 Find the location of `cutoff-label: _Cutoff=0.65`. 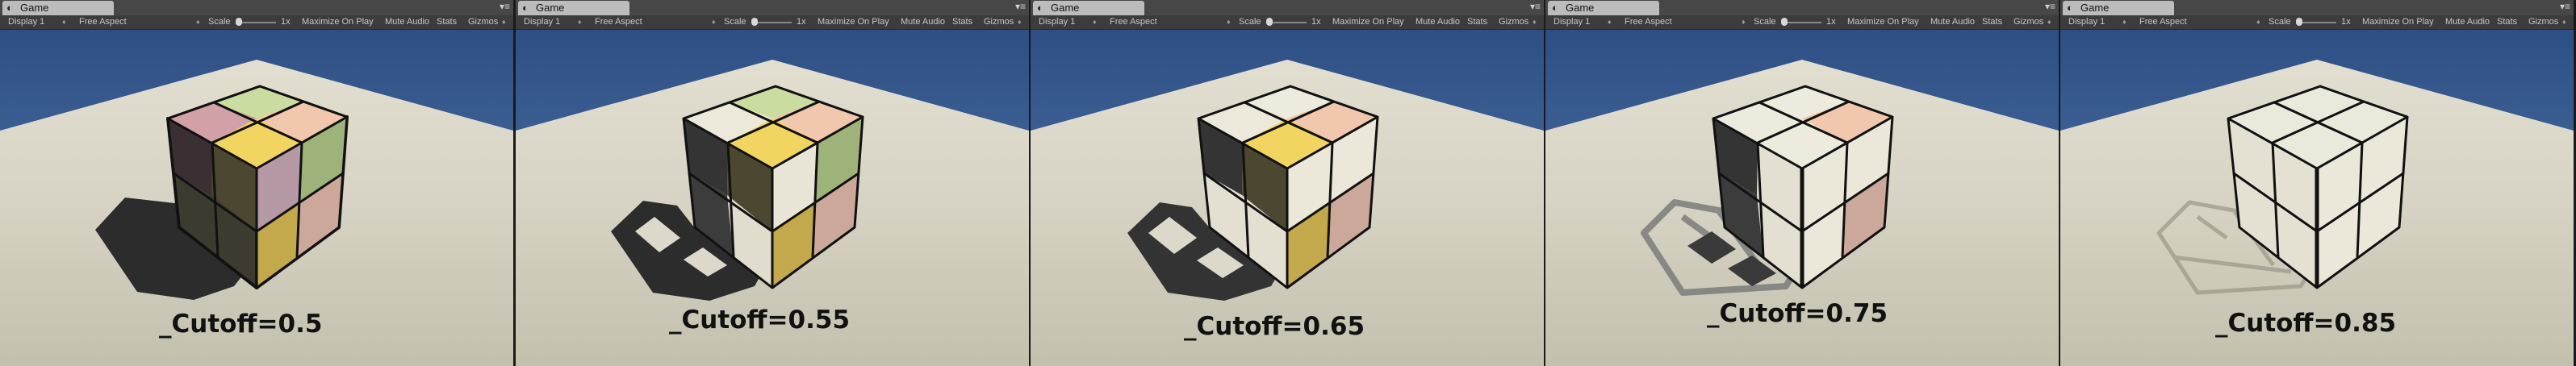

cutoff-label: _Cutoff=0.65 is located at coordinates (1274, 327).